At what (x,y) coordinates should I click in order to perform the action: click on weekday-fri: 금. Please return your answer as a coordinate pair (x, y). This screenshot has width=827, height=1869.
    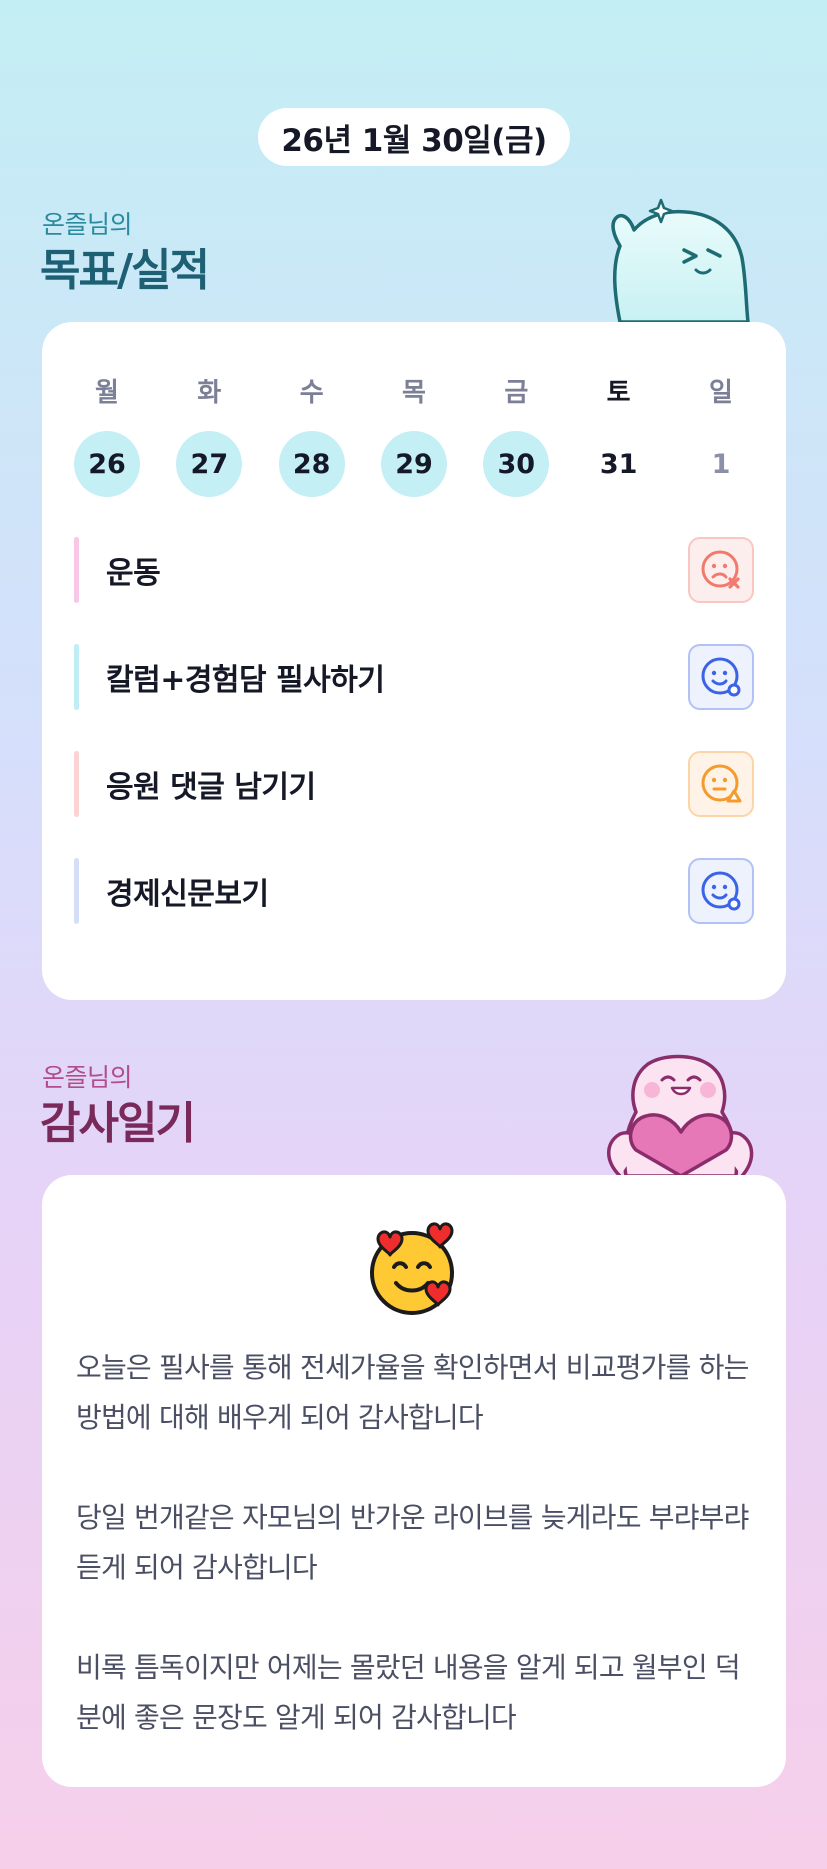
    Looking at the image, I should click on (516, 393).